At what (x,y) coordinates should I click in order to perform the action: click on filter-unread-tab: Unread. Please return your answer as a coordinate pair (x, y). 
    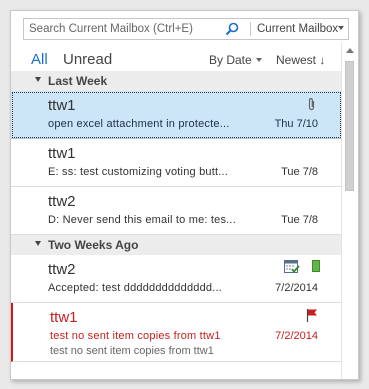
    Looking at the image, I should click on (87, 59).